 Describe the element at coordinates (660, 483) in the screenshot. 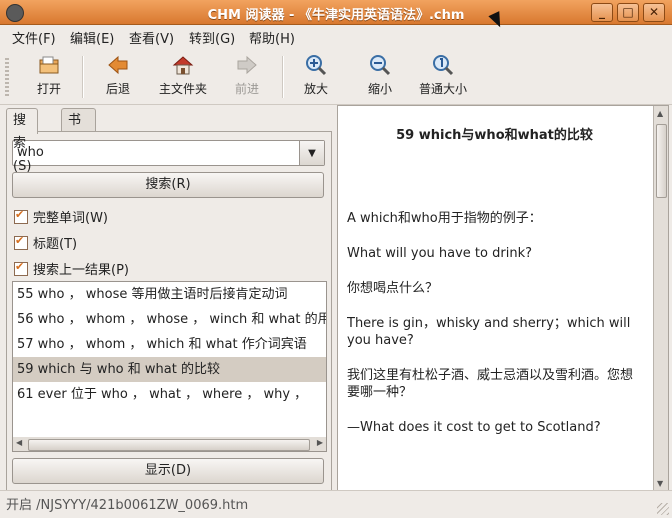

I see `scroll-down-icon: ▼` at that location.